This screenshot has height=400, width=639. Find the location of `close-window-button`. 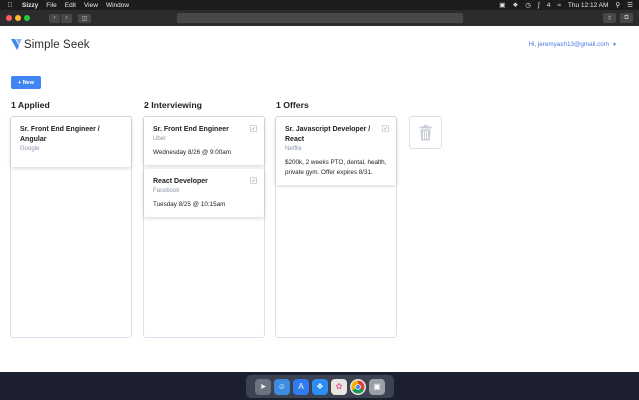

close-window-button is located at coordinates (9, 18).